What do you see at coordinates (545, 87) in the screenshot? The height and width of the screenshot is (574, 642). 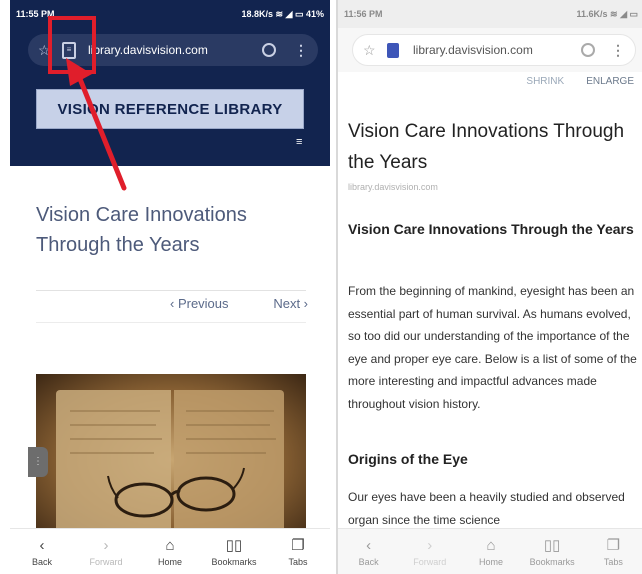 I see `shrink-button: SHRINK` at bounding box center [545, 87].